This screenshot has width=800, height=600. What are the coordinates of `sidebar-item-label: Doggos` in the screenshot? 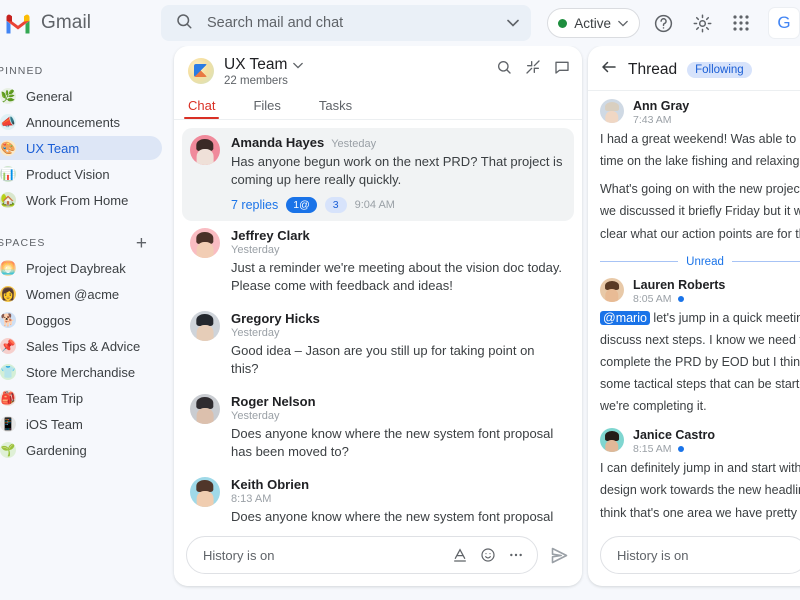 It's located at (48, 320).